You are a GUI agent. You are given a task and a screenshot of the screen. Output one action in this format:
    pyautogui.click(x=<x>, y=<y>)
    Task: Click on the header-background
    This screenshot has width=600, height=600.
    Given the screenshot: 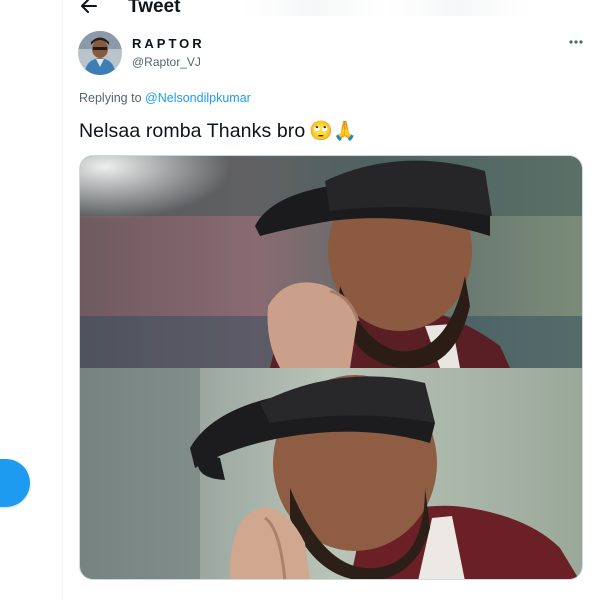 What is the action you would take?
    pyautogui.click(x=421, y=8)
    